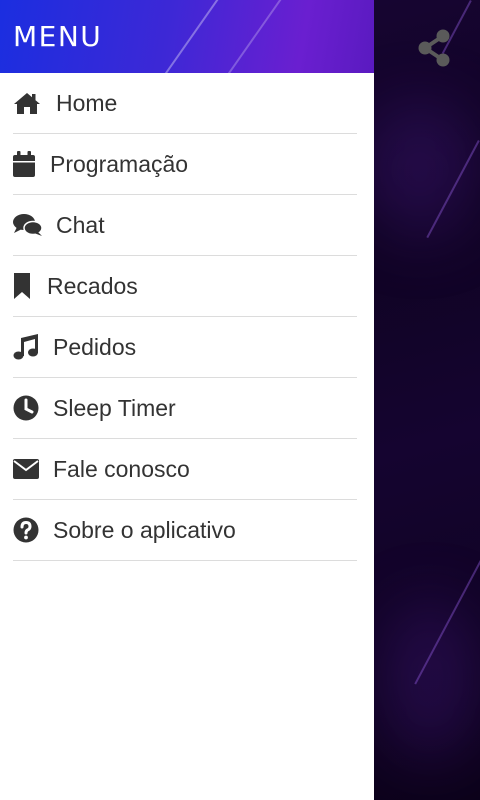 The width and height of the screenshot is (480, 800). What do you see at coordinates (23, 286) in the screenshot?
I see `bookmark-icon` at bounding box center [23, 286].